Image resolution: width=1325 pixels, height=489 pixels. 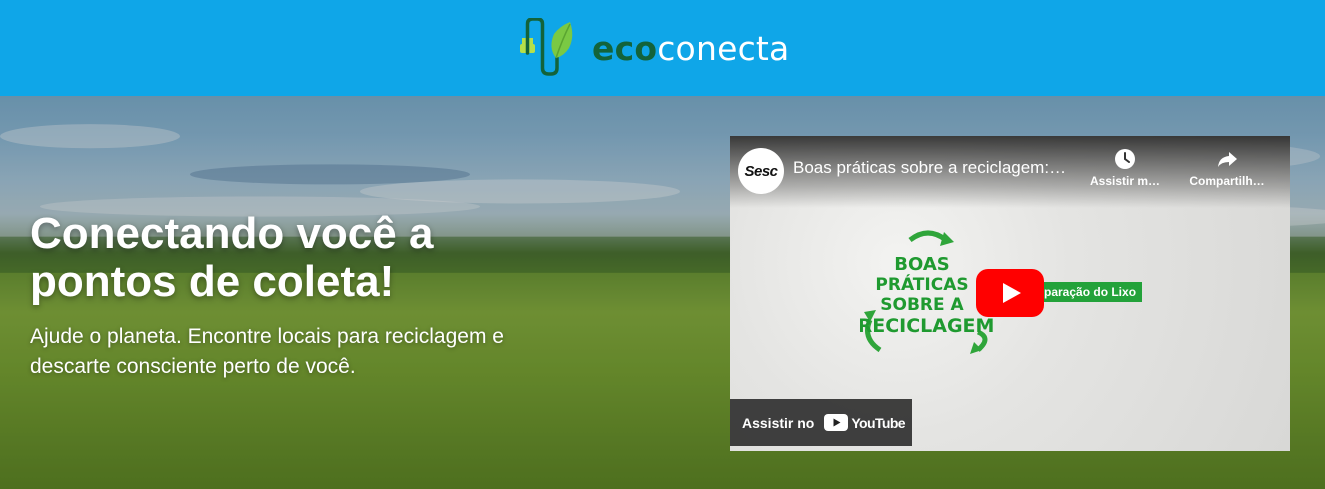 I want to click on logo-wordmark: ecoconecta, so click(x=690, y=48).